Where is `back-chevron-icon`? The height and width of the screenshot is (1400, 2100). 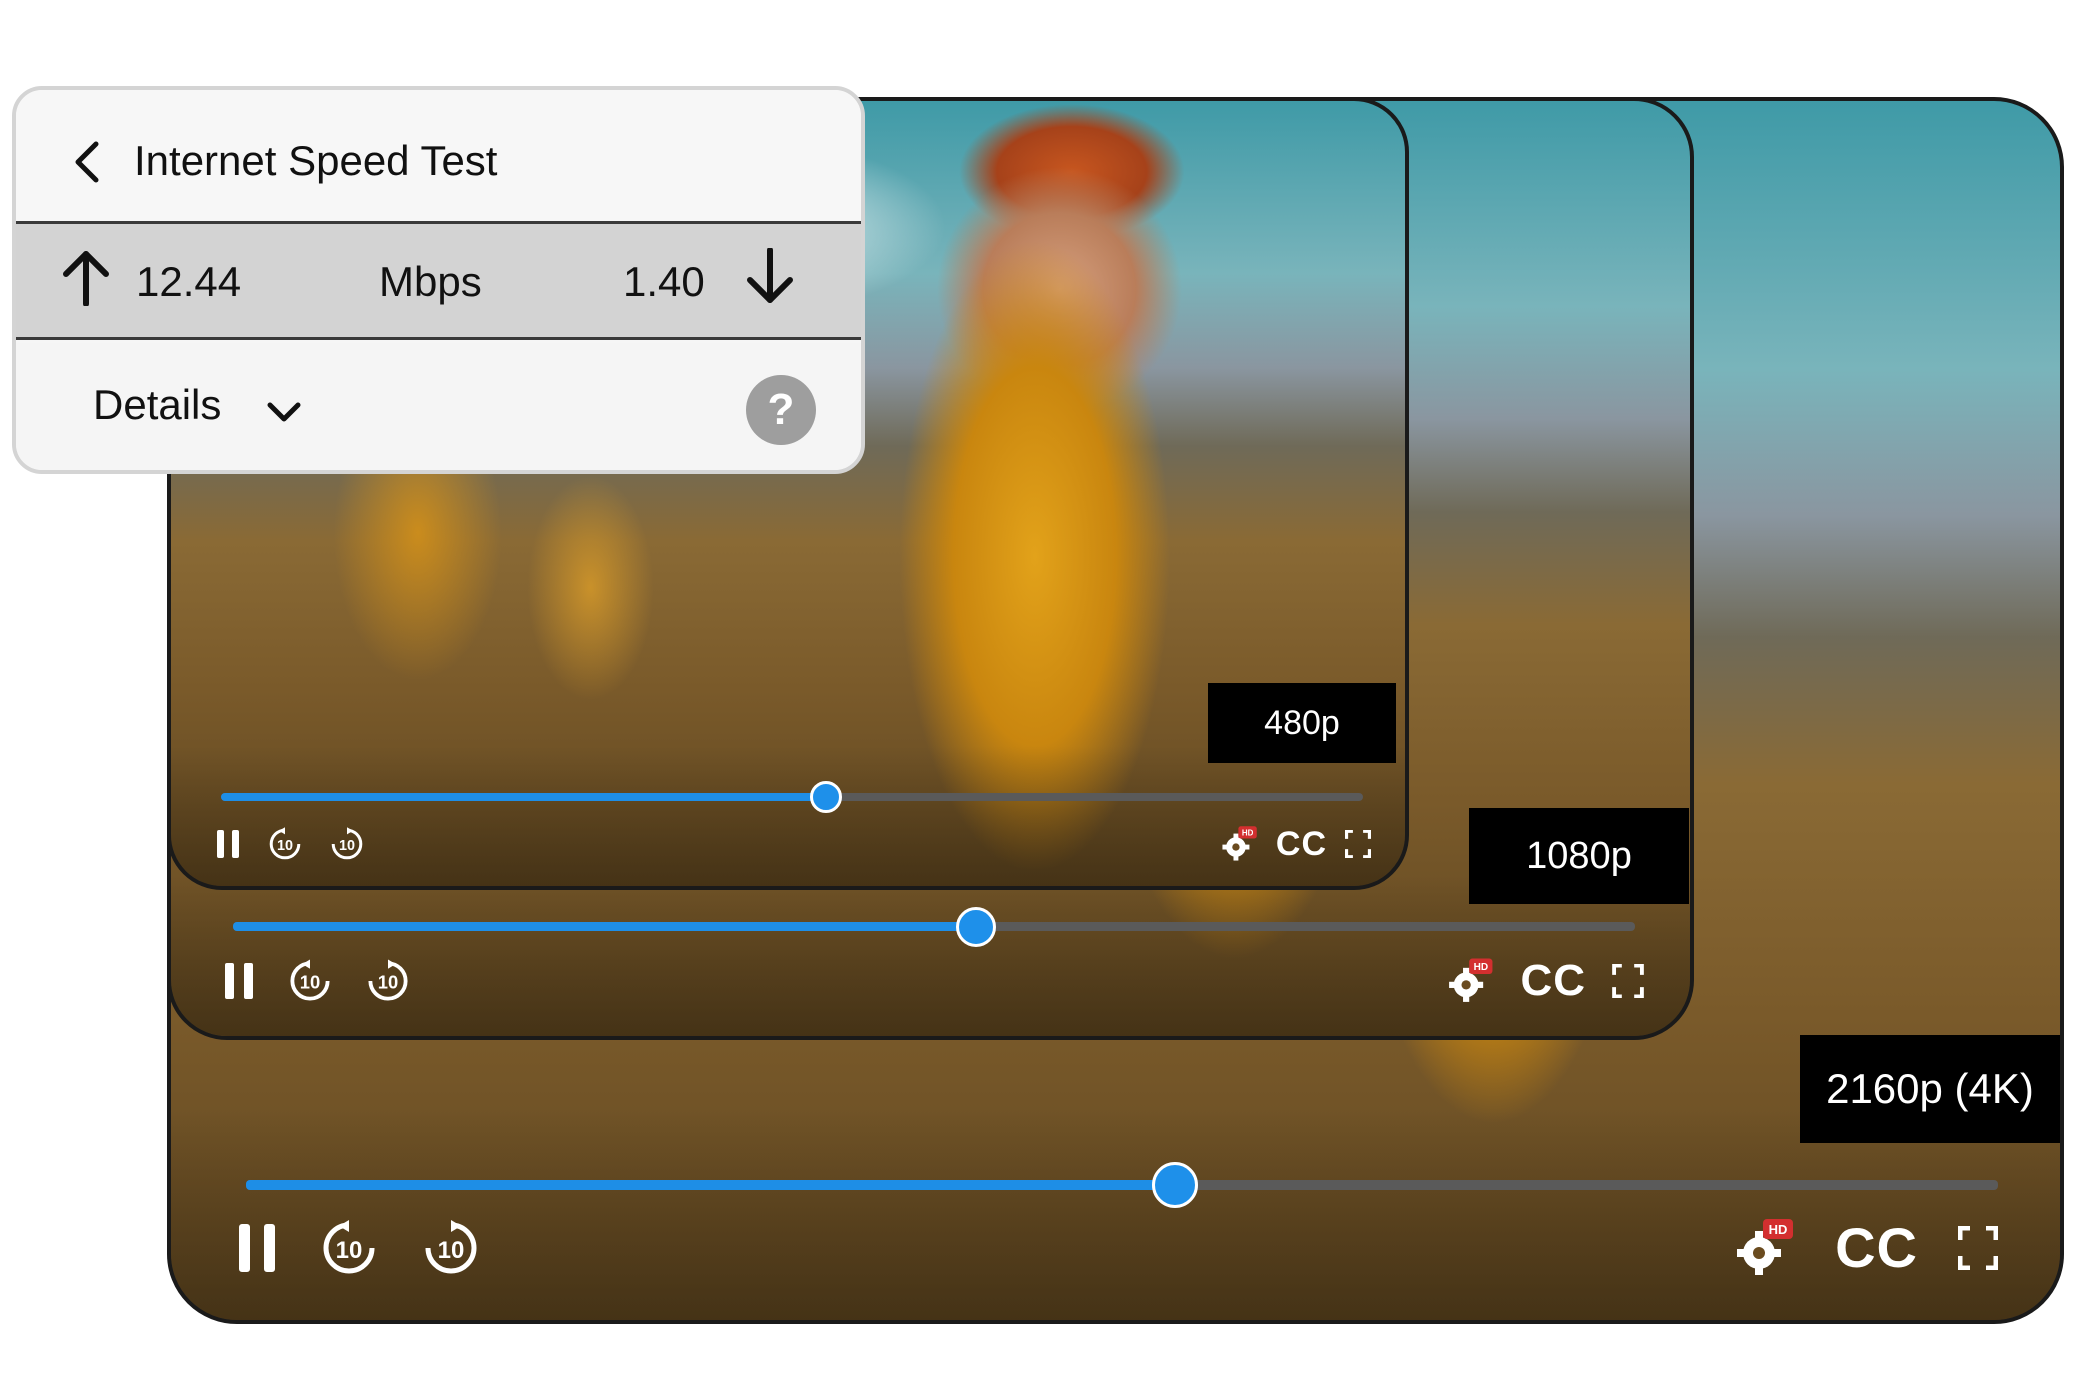 back-chevron-icon is located at coordinates (87, 162).